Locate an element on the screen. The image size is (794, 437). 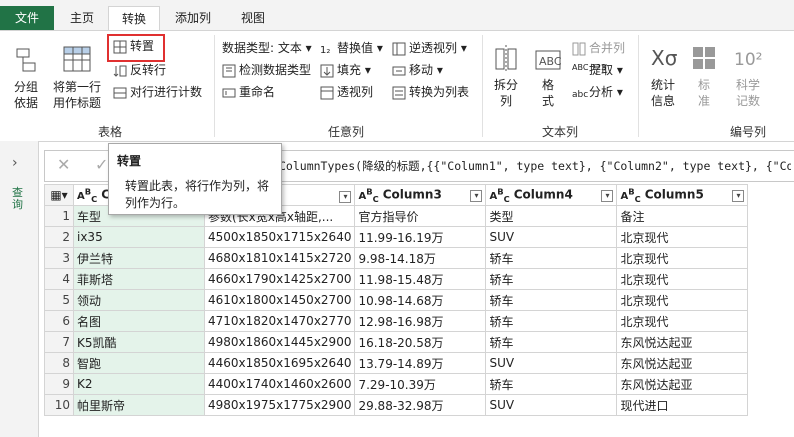
table-cell: 名图 is located at coordinates (139, 321).